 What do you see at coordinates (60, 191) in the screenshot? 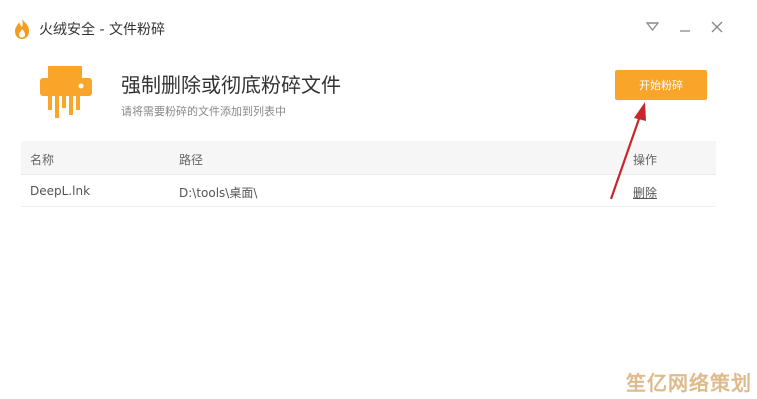
I see `row-file-name: DeepL.lnk` at bounding box center [60, 191].